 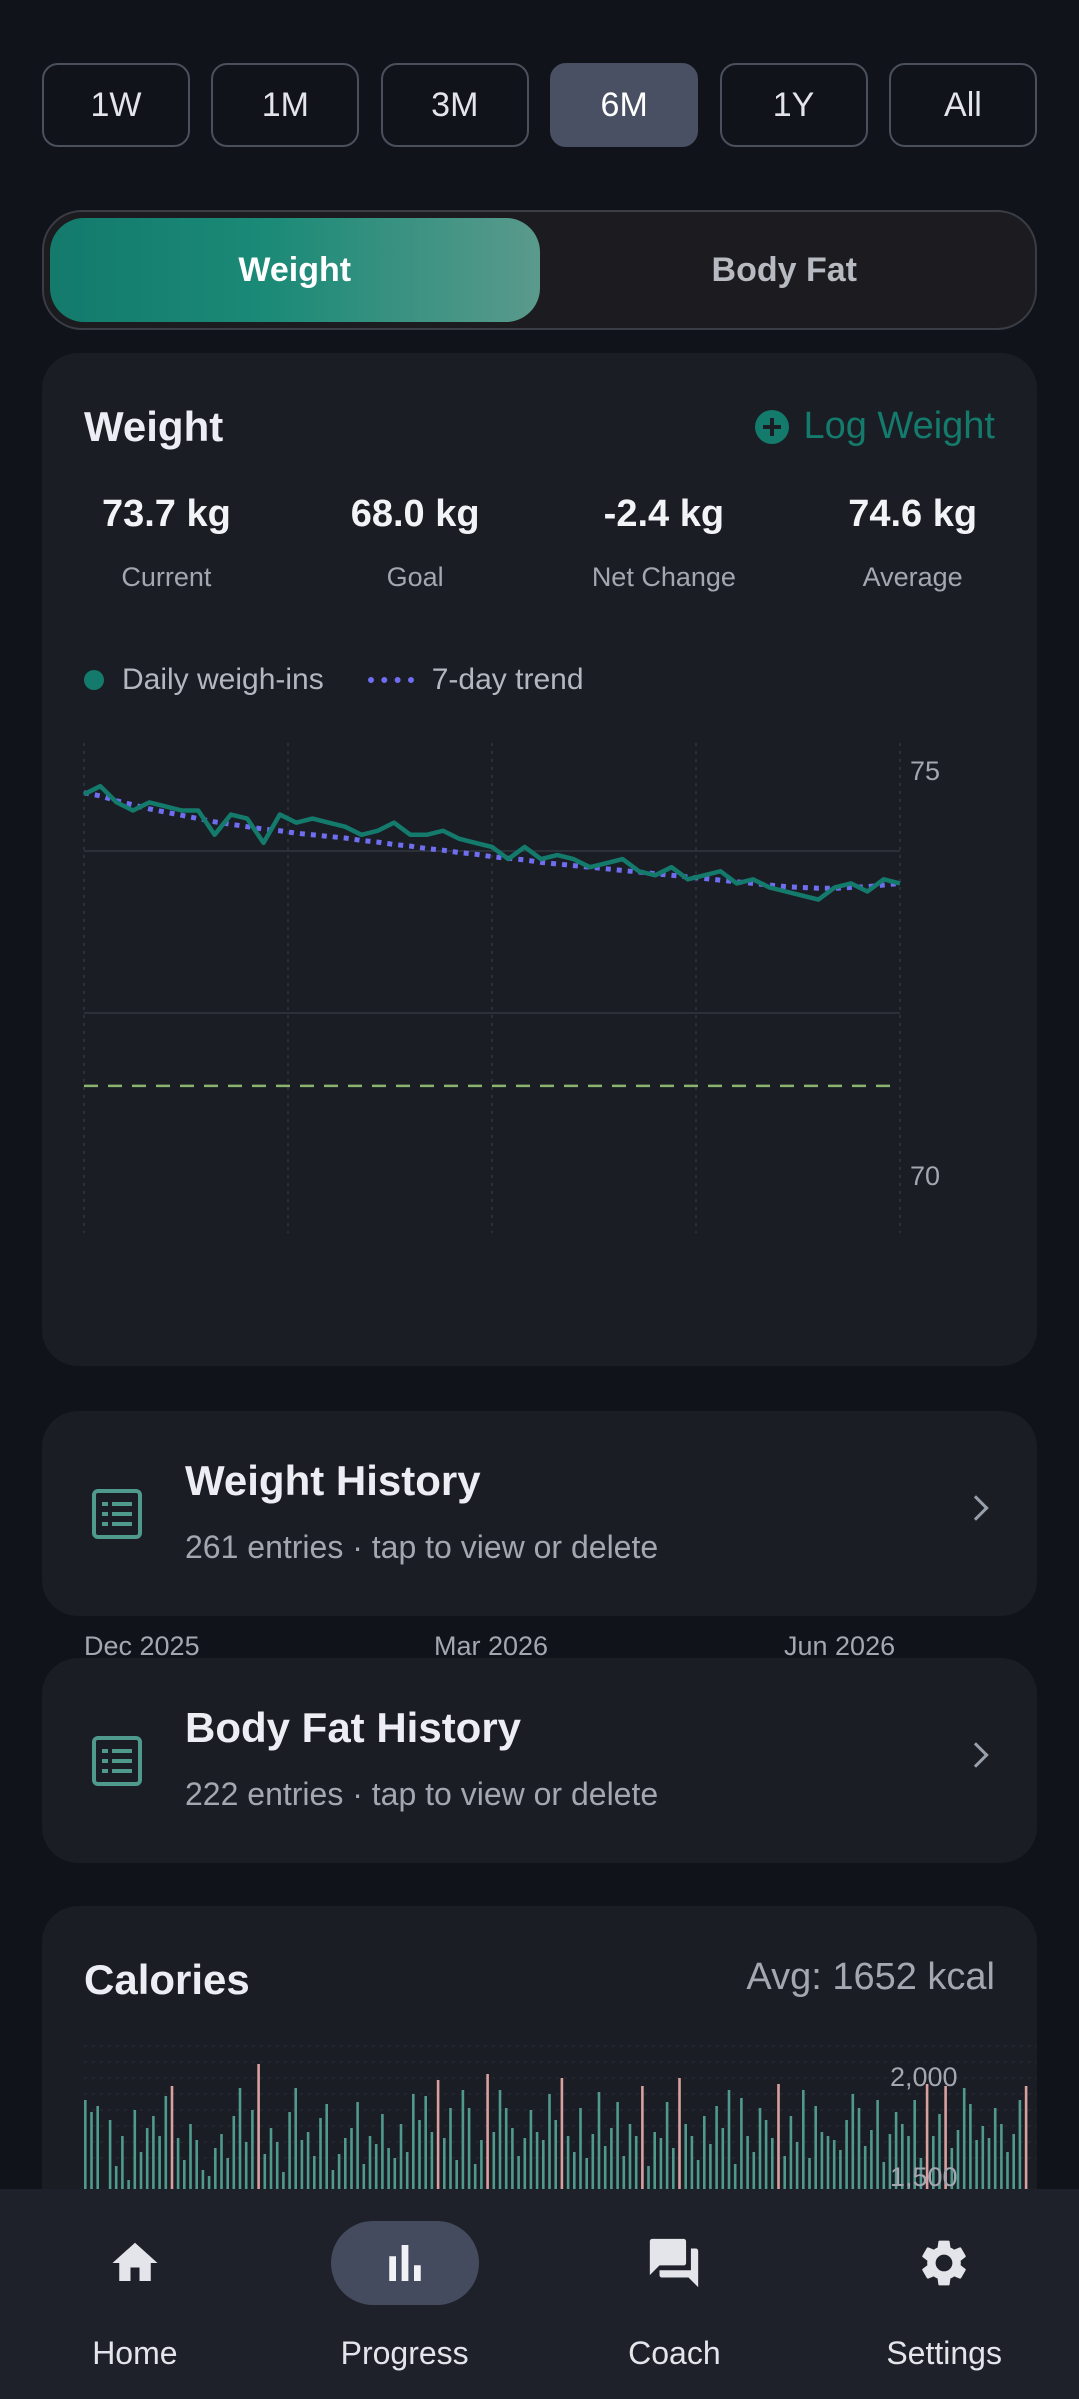 What do you see at coordinates (94, 680) in the screenshot?
I see `daily-dot-icon` at bounding box center [94, 680].